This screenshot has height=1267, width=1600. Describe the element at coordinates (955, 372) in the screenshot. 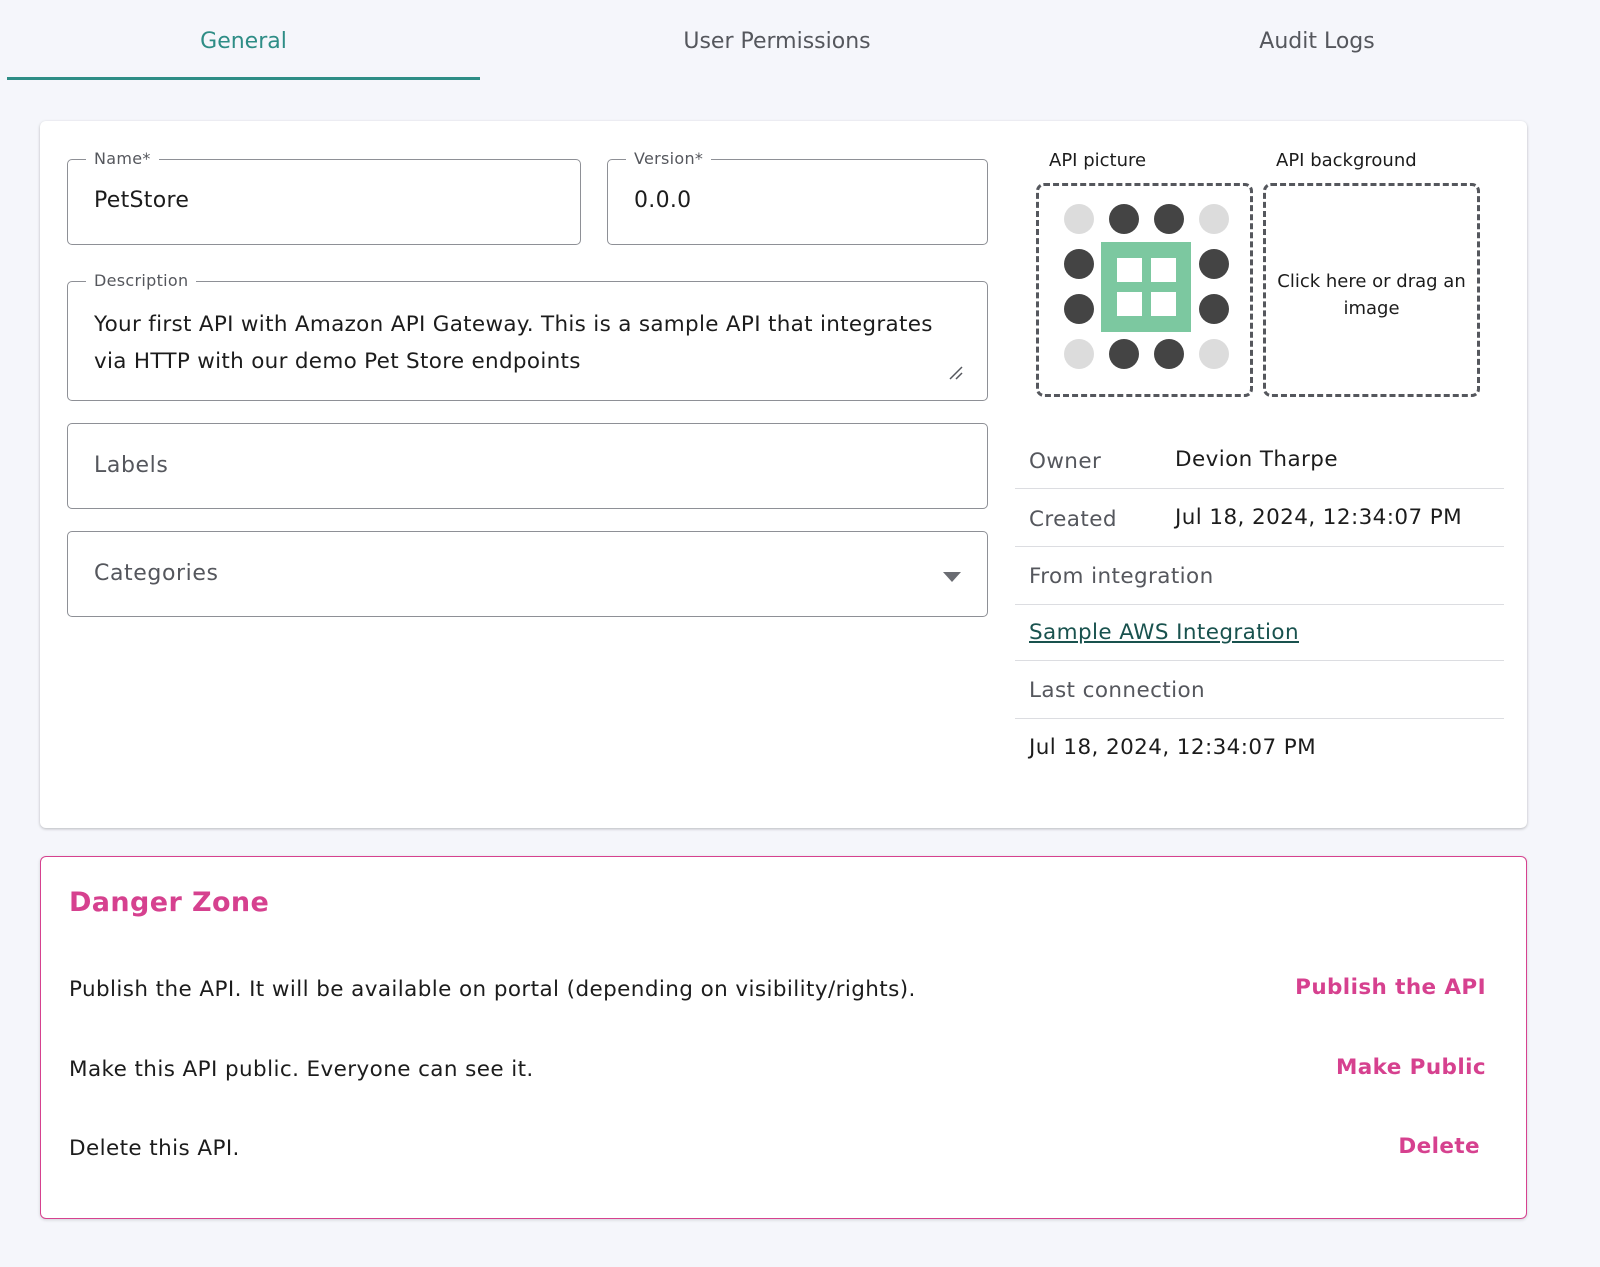

I see `resize-handle-icon` at that location.